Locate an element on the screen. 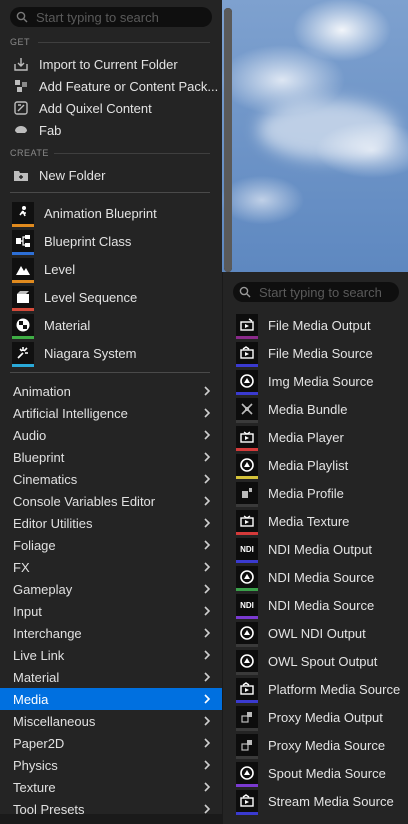  submenu-item-img-media-source: Img Media Source is located at coordinates (315, 381).